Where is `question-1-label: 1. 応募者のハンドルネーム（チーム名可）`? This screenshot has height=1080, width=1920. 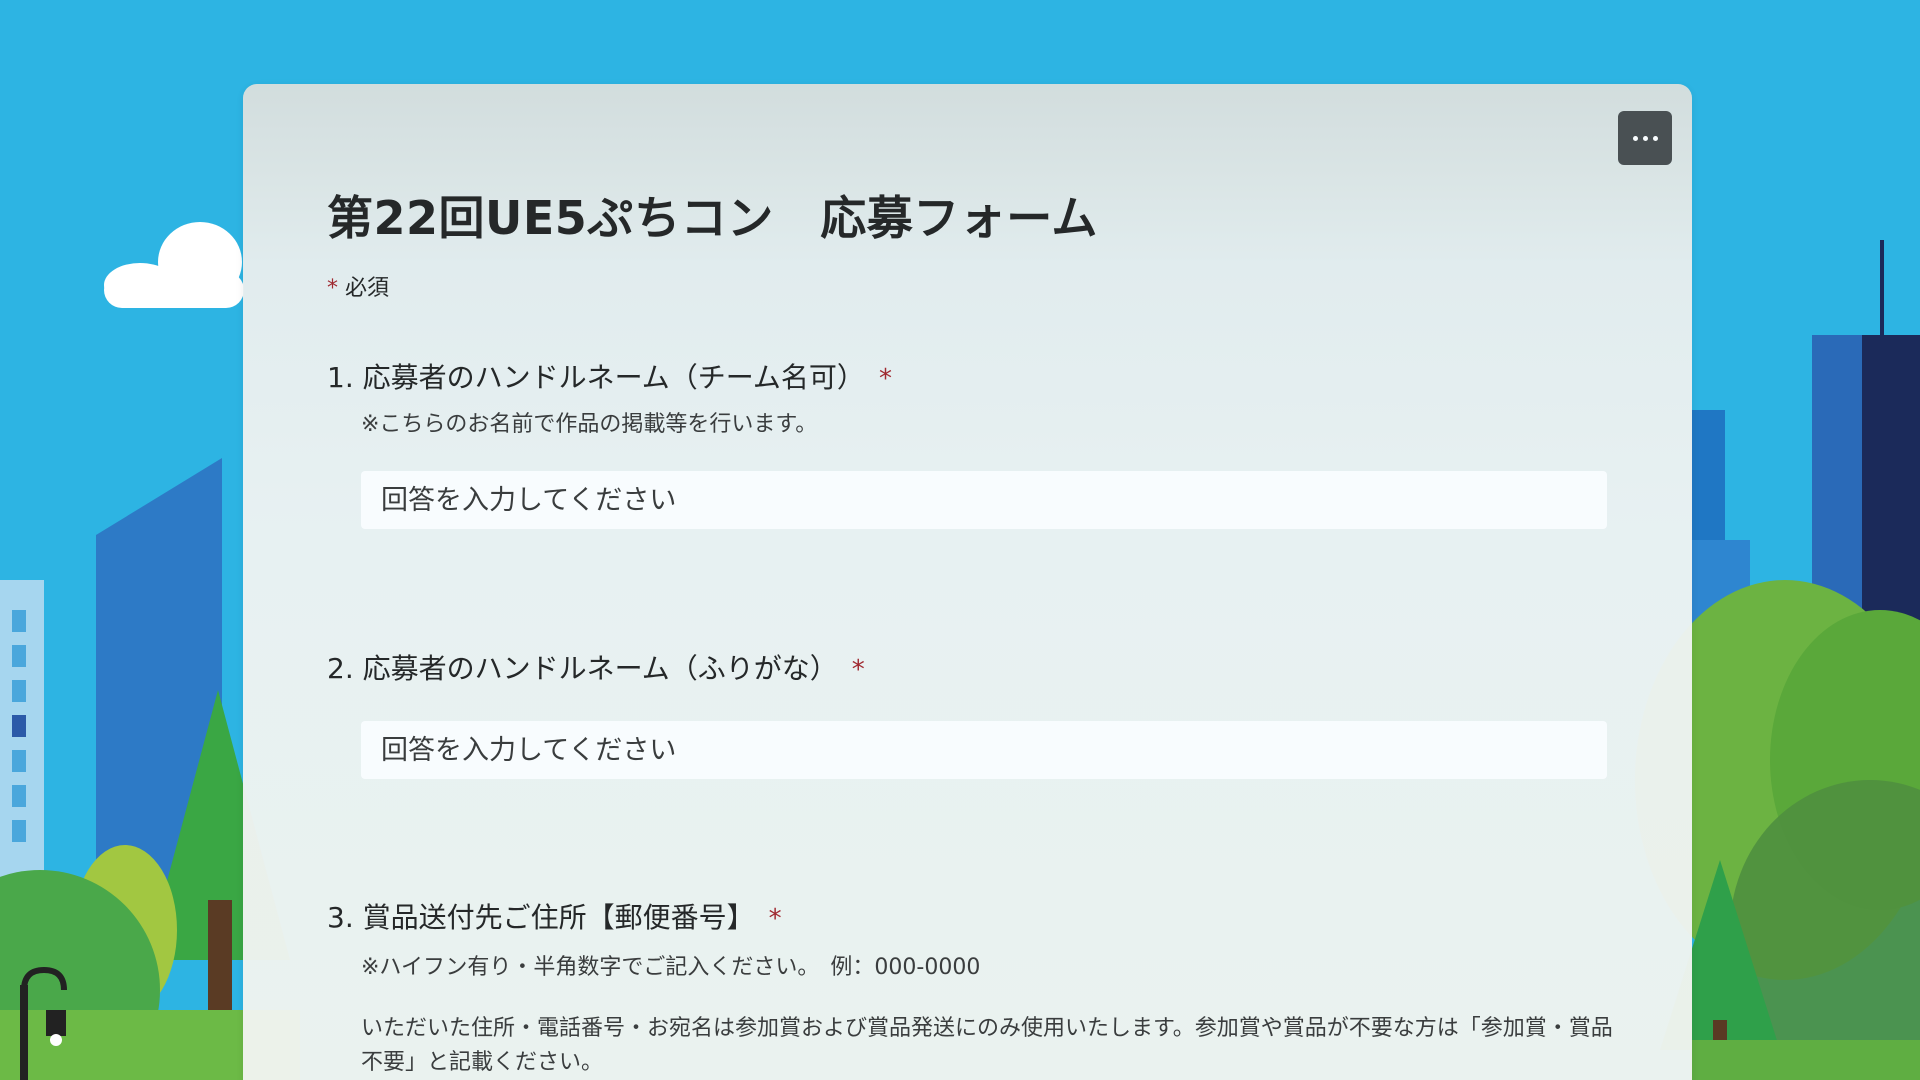
question-1-label: 1. 応募者のハンドルネーム（チーム名可） is located at coordinates (596, 377).